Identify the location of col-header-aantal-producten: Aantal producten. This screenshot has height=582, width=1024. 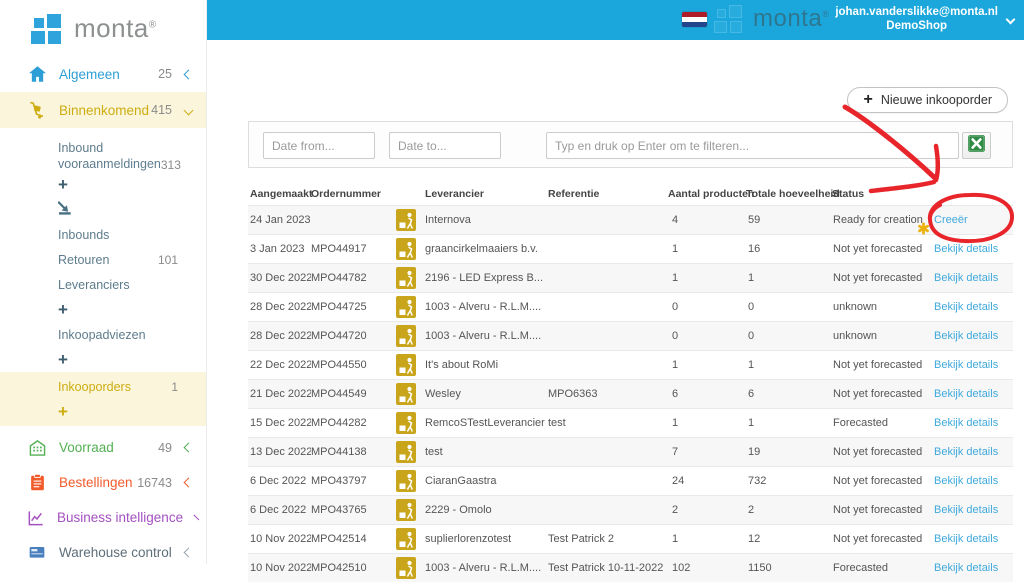
(711, 194).